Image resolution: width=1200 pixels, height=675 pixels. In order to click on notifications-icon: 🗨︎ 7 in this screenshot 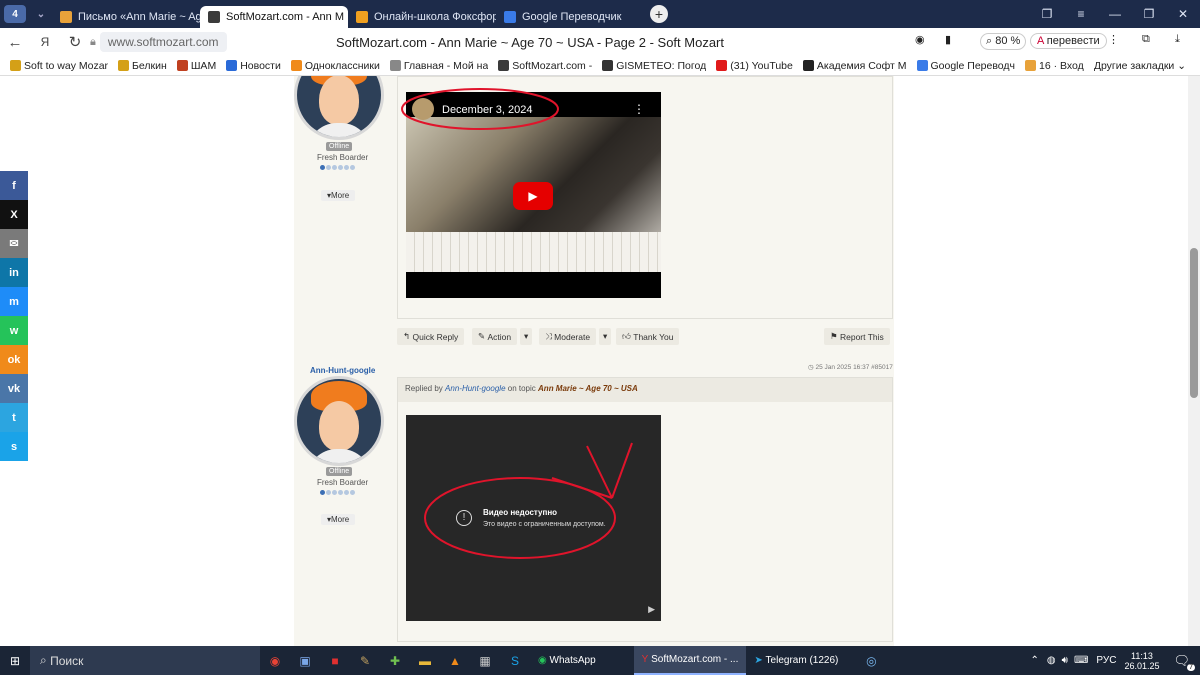, I will do `click(1184, 662)`.